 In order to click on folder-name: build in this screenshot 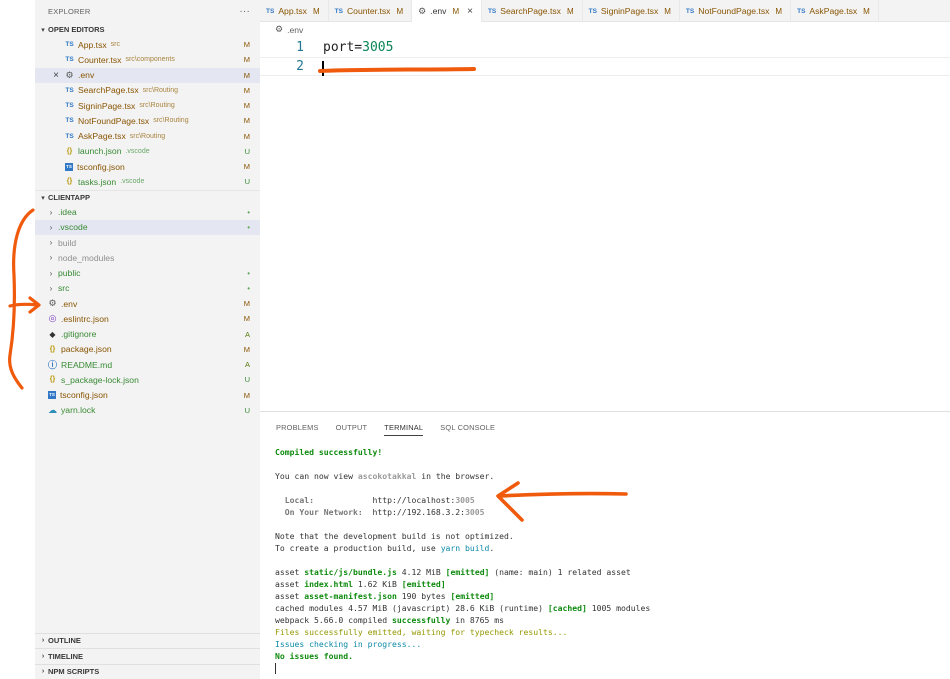, I will do `click(67, 242)`.